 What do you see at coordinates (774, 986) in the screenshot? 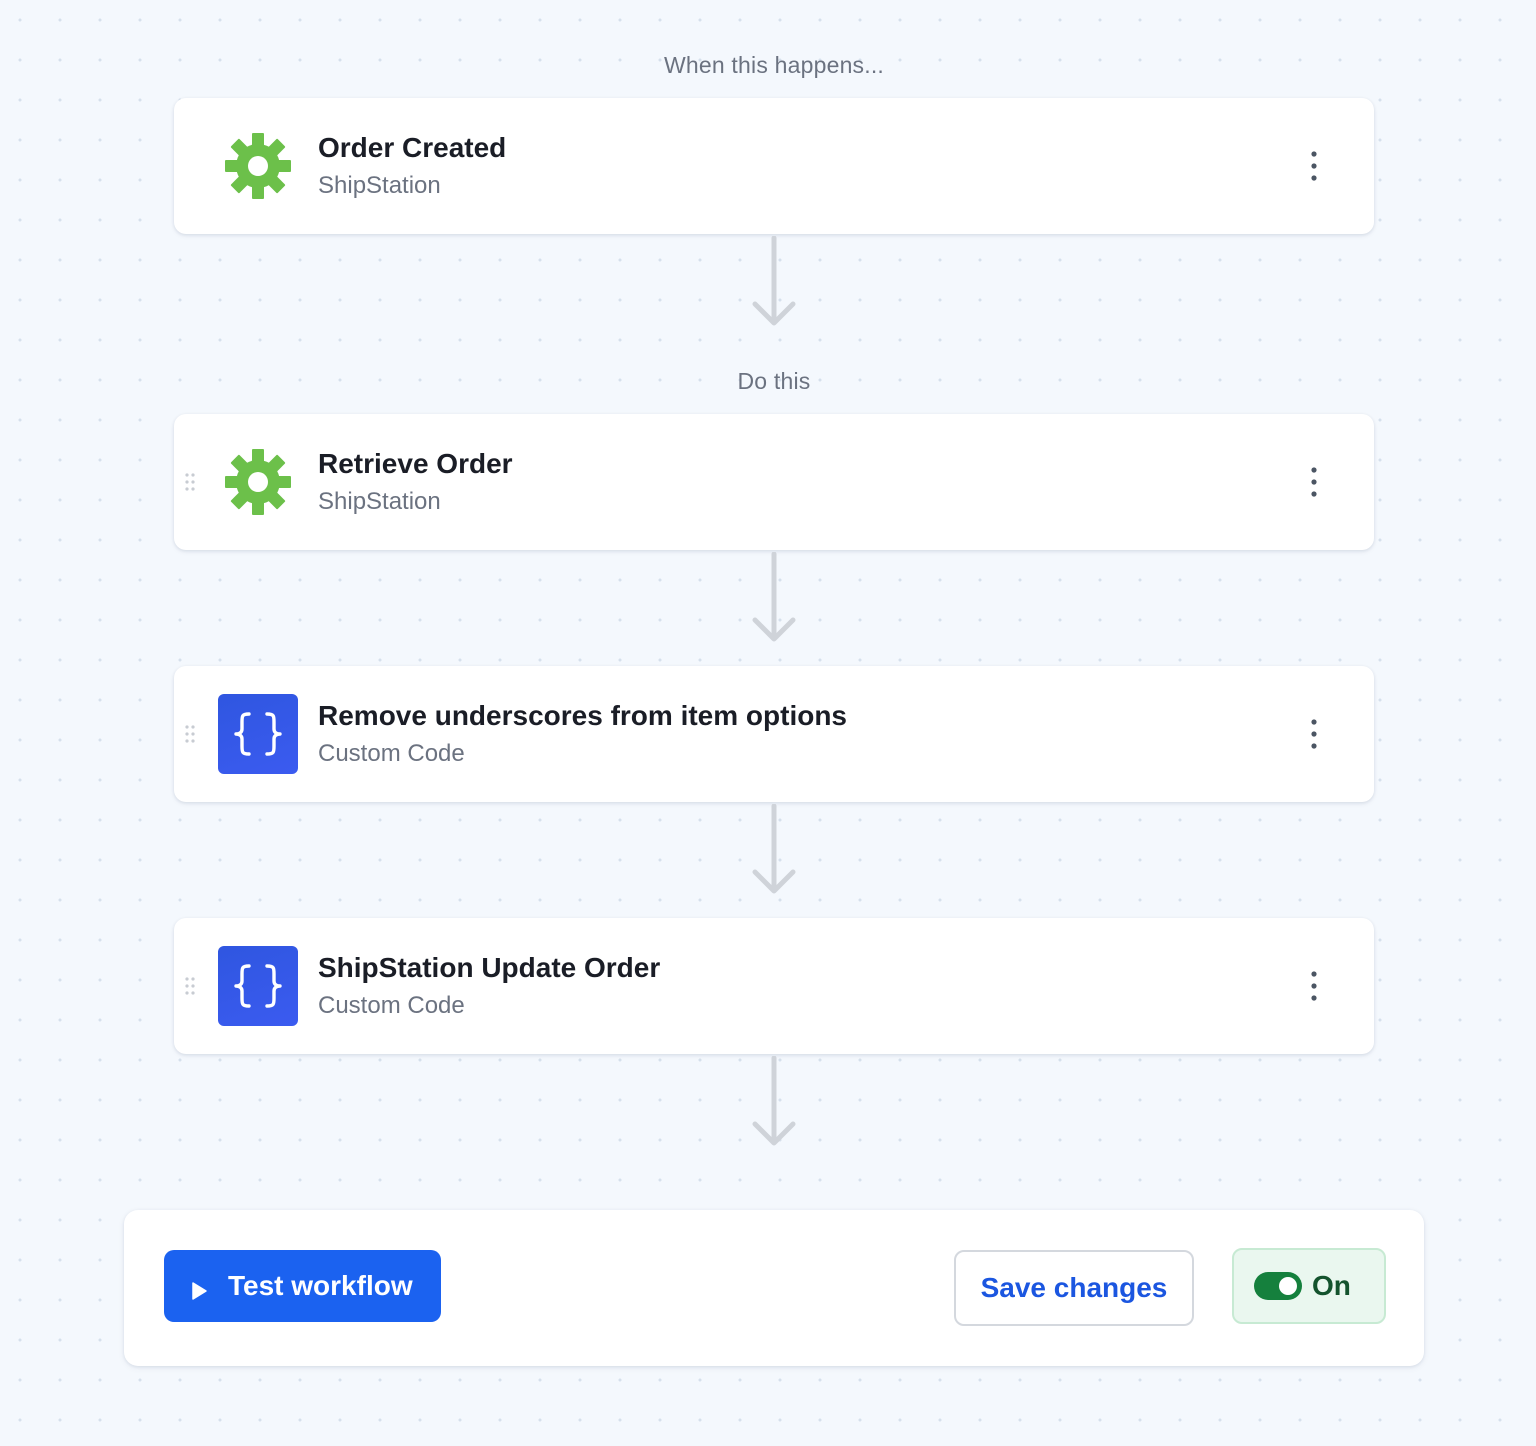
I see `step-card-update-order: ShipStation Update Order Custom Code` at bounding box center [774, 986].